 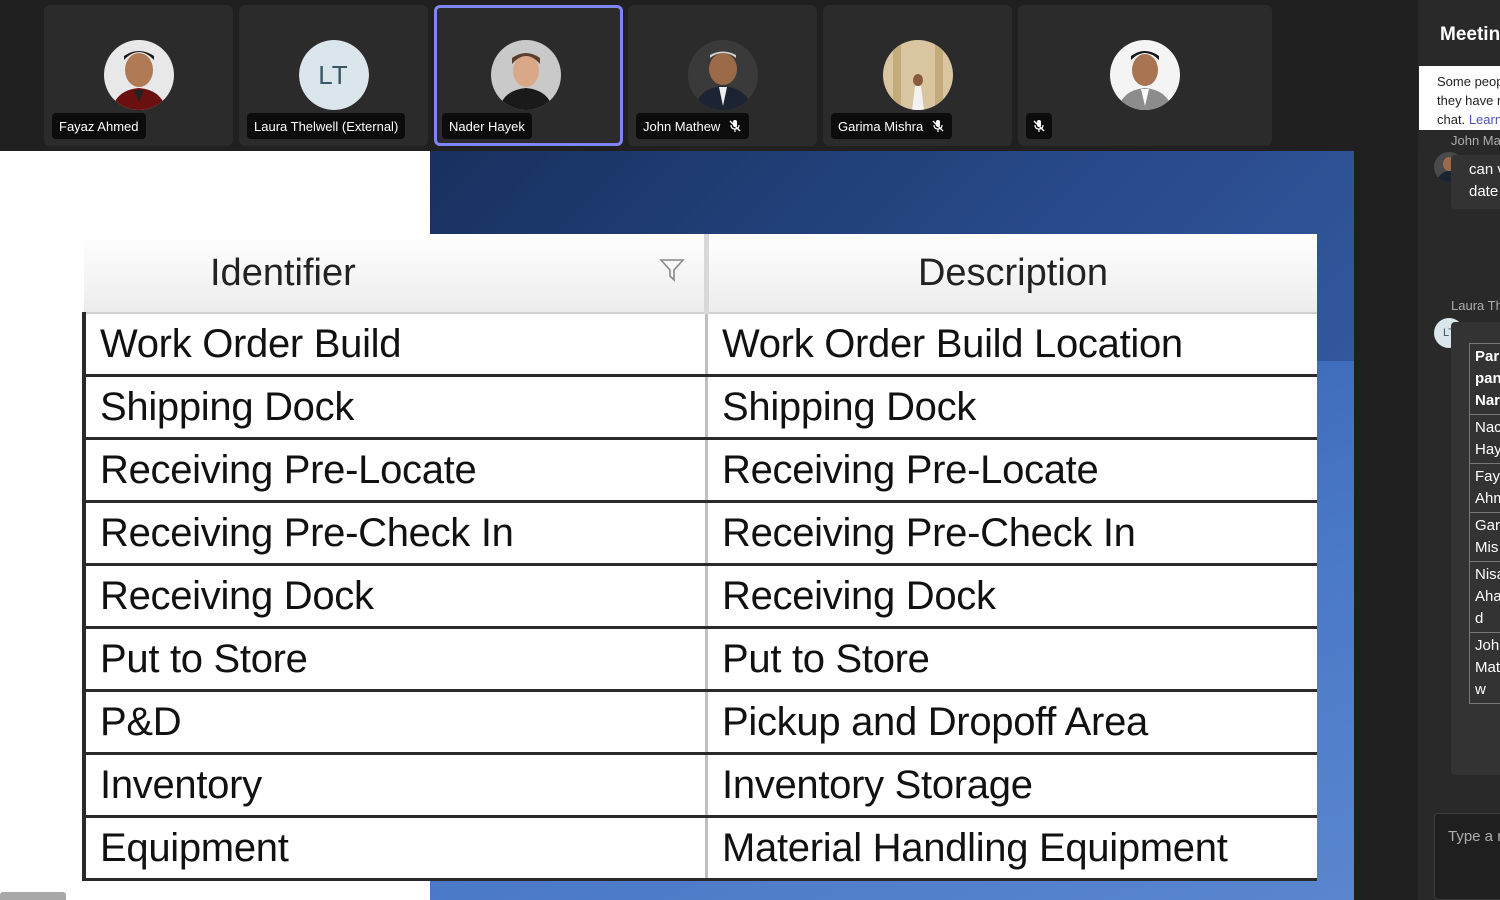 I want to click on column-header-description: Description, so click(x=1011, y=274).